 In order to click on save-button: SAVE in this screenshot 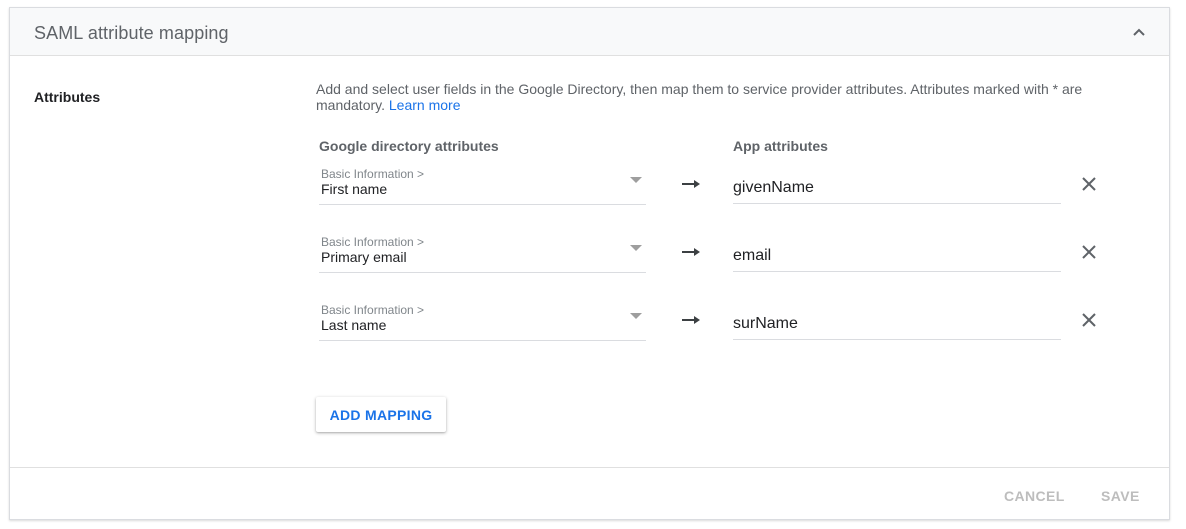, I will do `click(1120, 496)`.